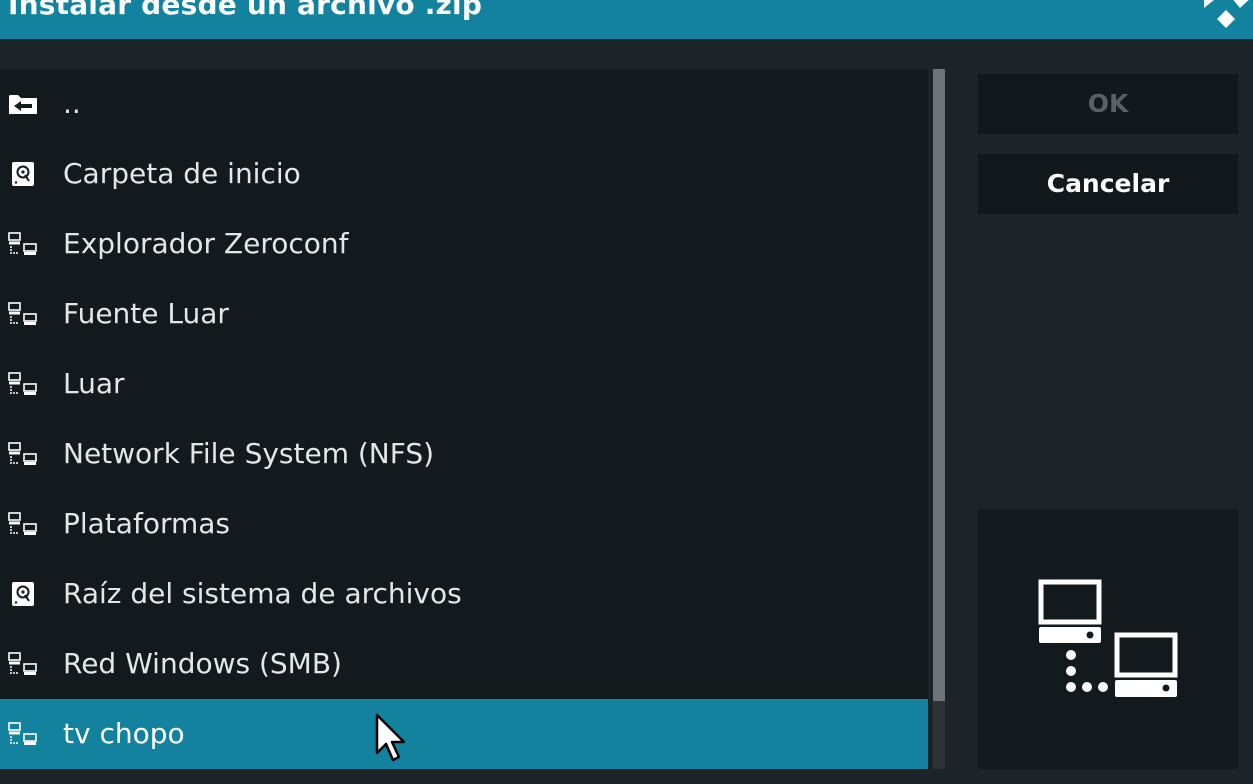  What do you see at coordinates (206, 243) in the screenshot?
I see `list-item-label: Explorador Zeroconf` at bounding box center [206, 243].